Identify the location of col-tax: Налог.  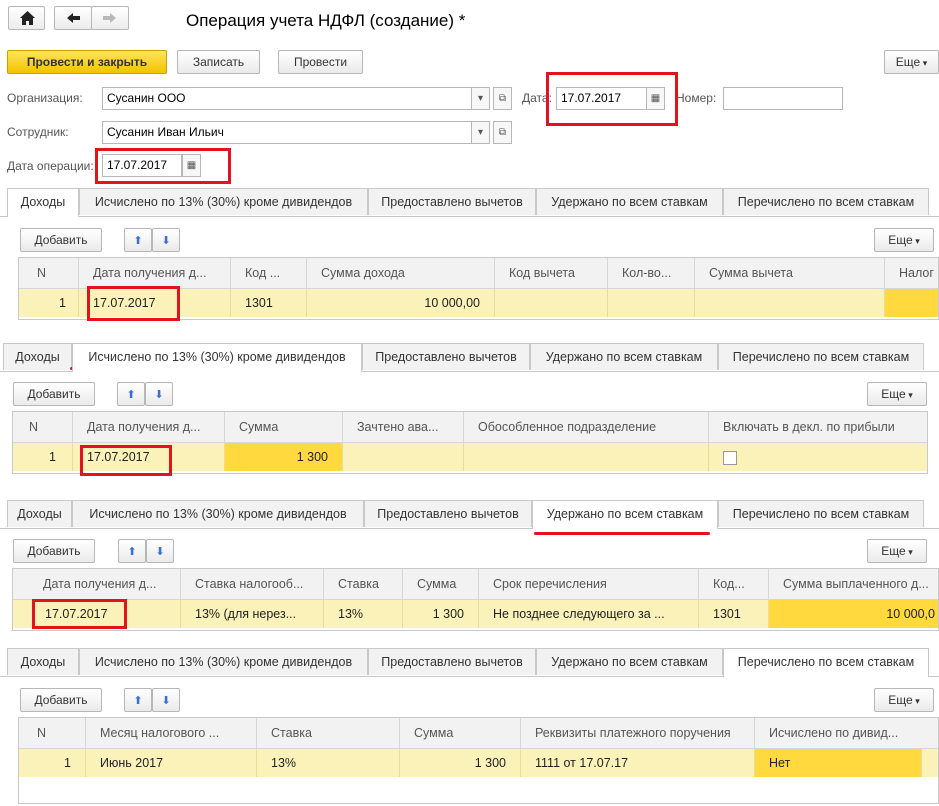
(911, 273).